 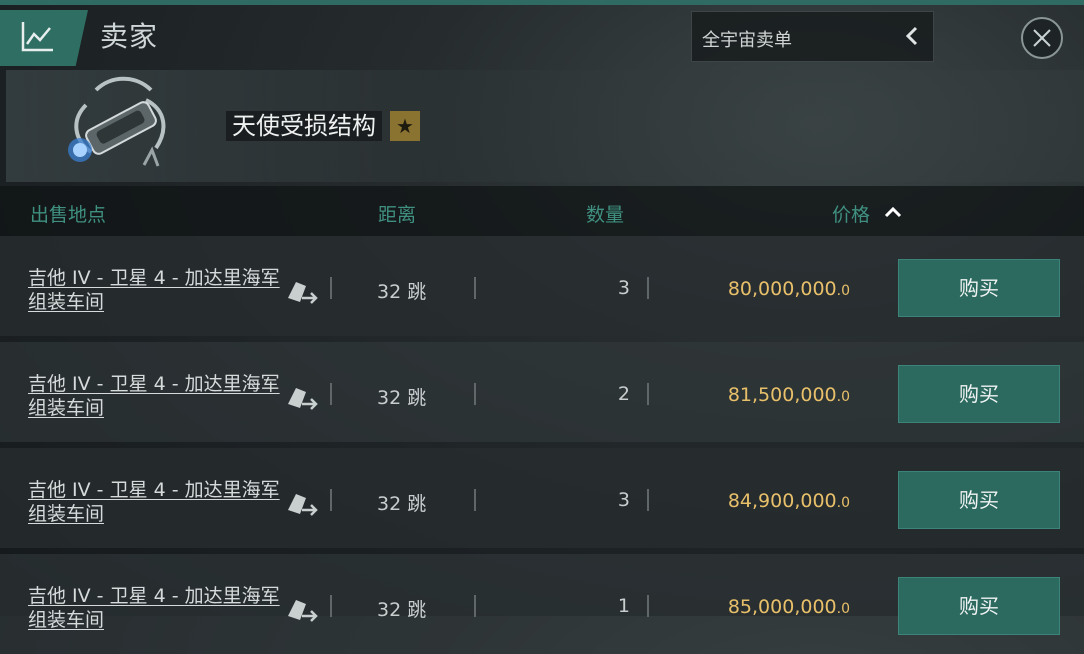 I want to click on star-icon: ★, so click(x=405, y=126).